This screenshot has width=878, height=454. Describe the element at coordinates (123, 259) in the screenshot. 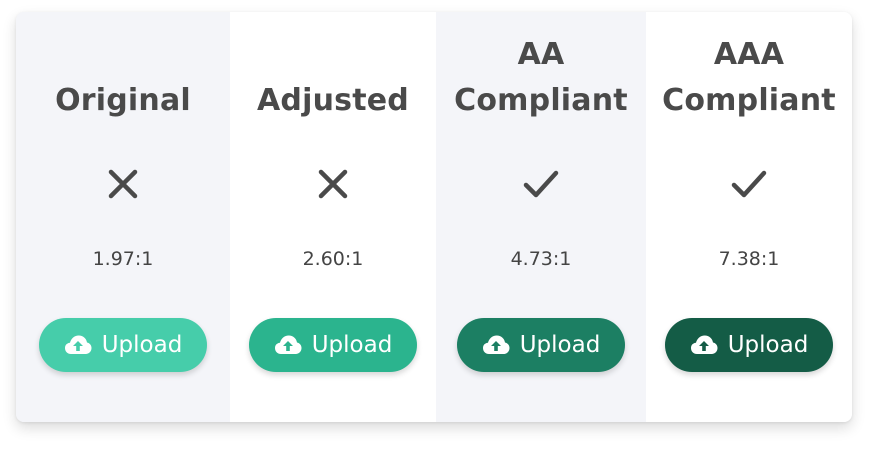

I see `contrast-ratio: 1.97:1` at that location.